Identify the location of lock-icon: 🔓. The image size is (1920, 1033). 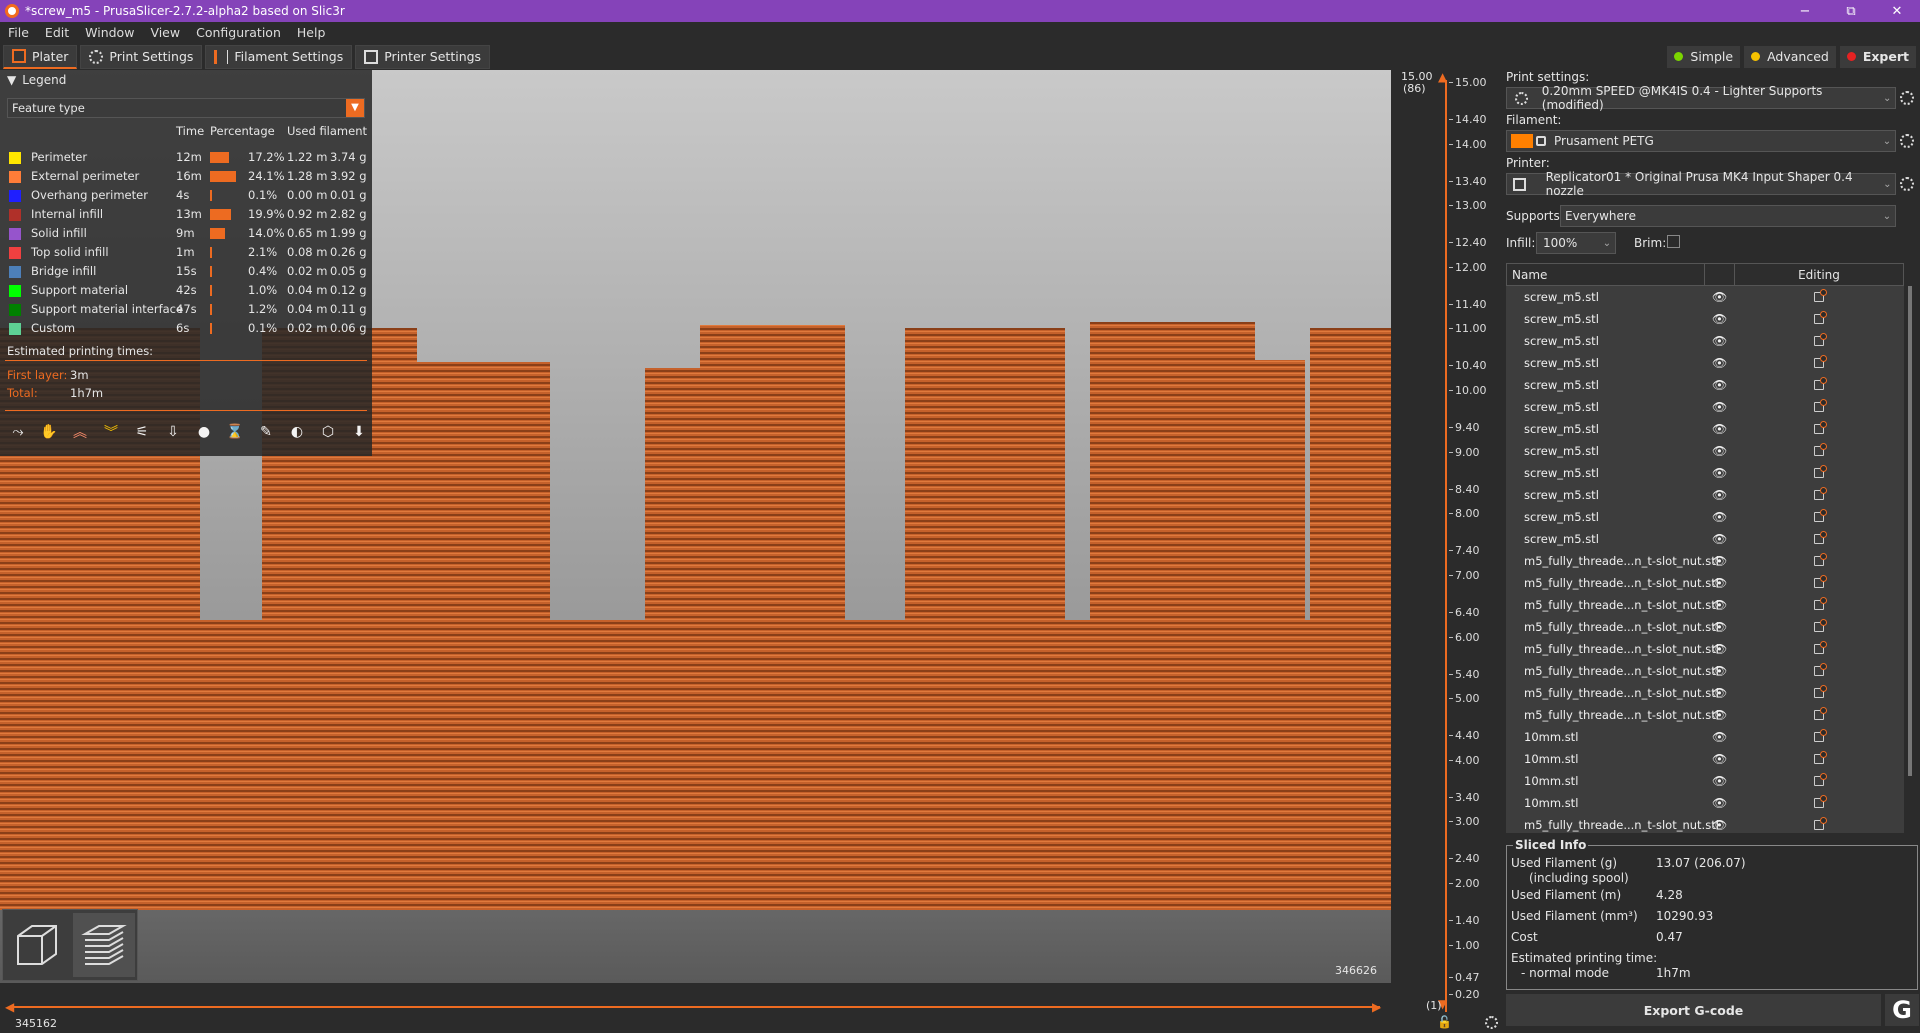
(1444, 1022).